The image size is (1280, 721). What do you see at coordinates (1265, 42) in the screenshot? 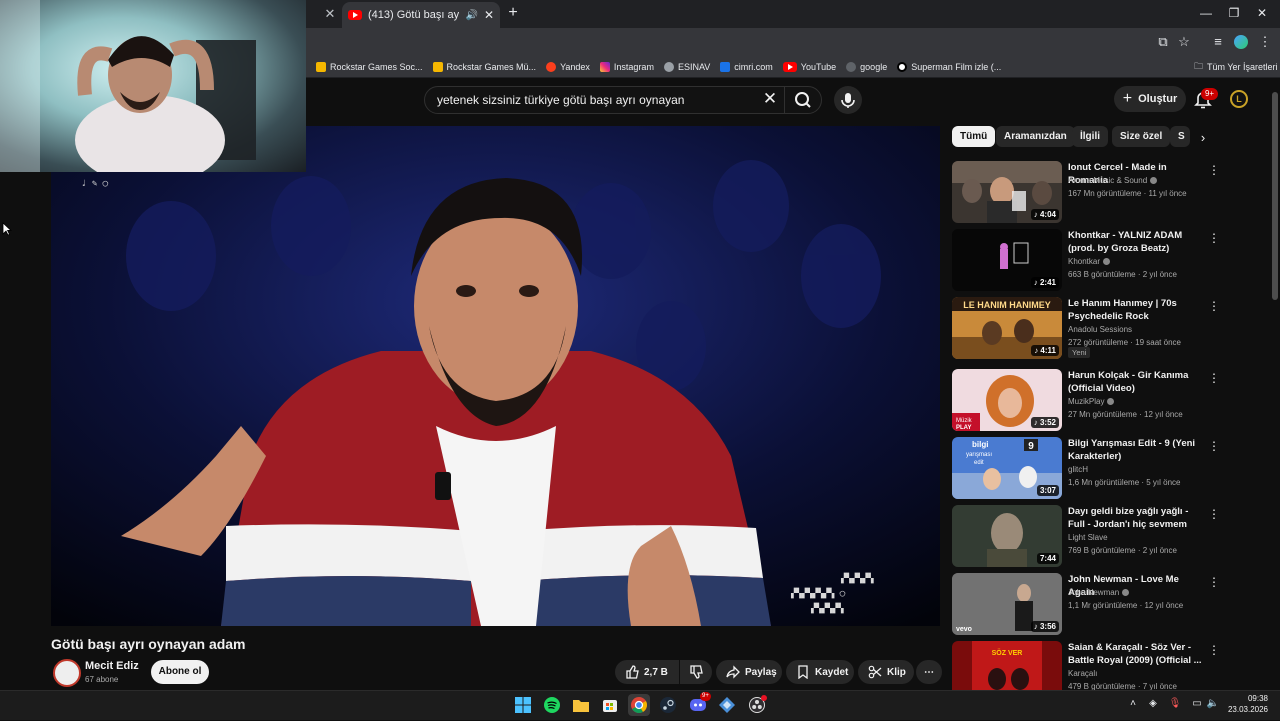
I see `browser-menu-icon: ⋮` at bounding box center [1265, 42].